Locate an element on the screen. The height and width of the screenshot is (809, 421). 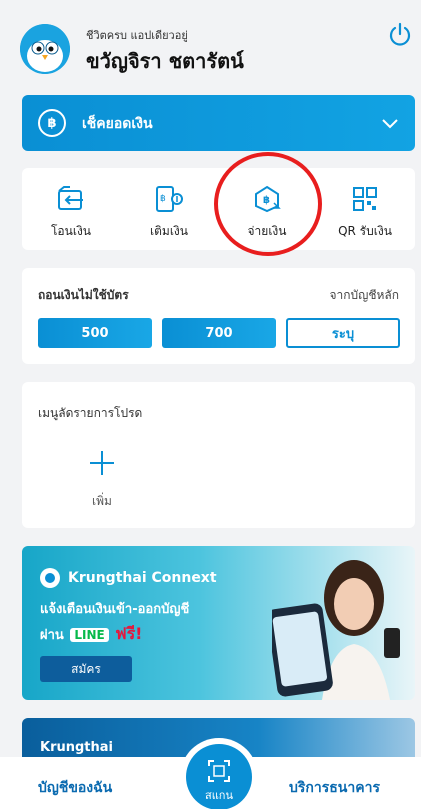
transfer-button: โอนเงิน is located at coordinates (71, 209).